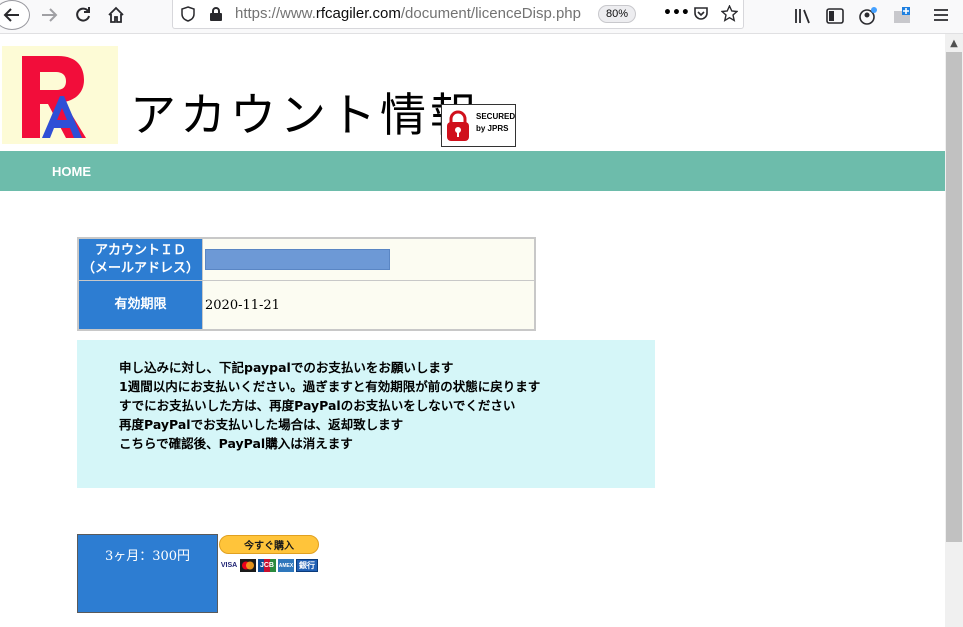 The image size is (963, 627). What do you see at coordinates (941, 15) in the screenshot?
I see `menu-icon` at bounding box center [941, 15].